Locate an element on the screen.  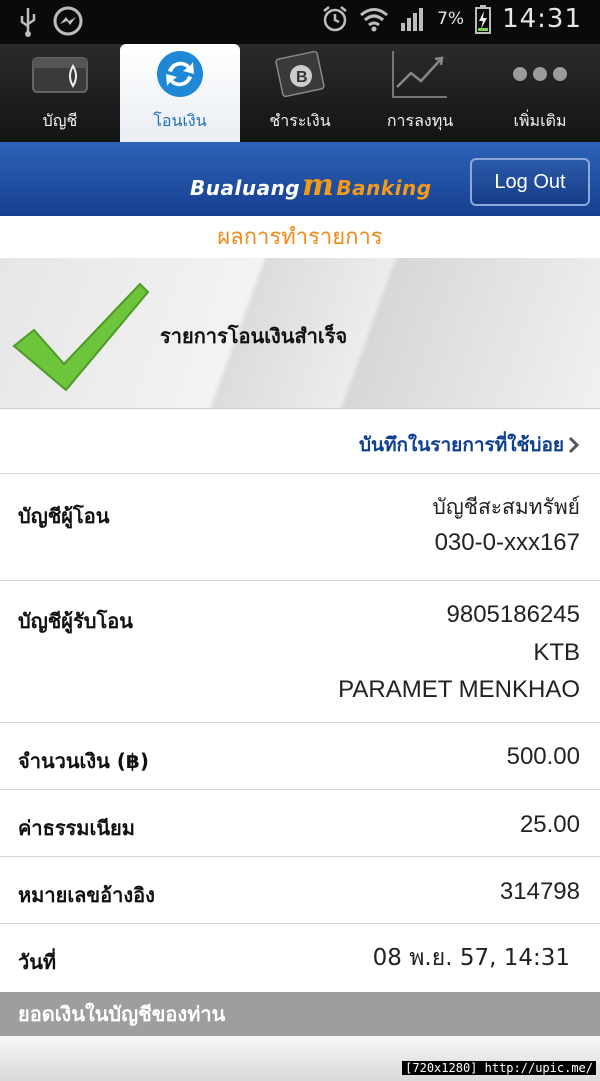
page-title: ผลการทำรายการ is located at coordinates (300, 237).